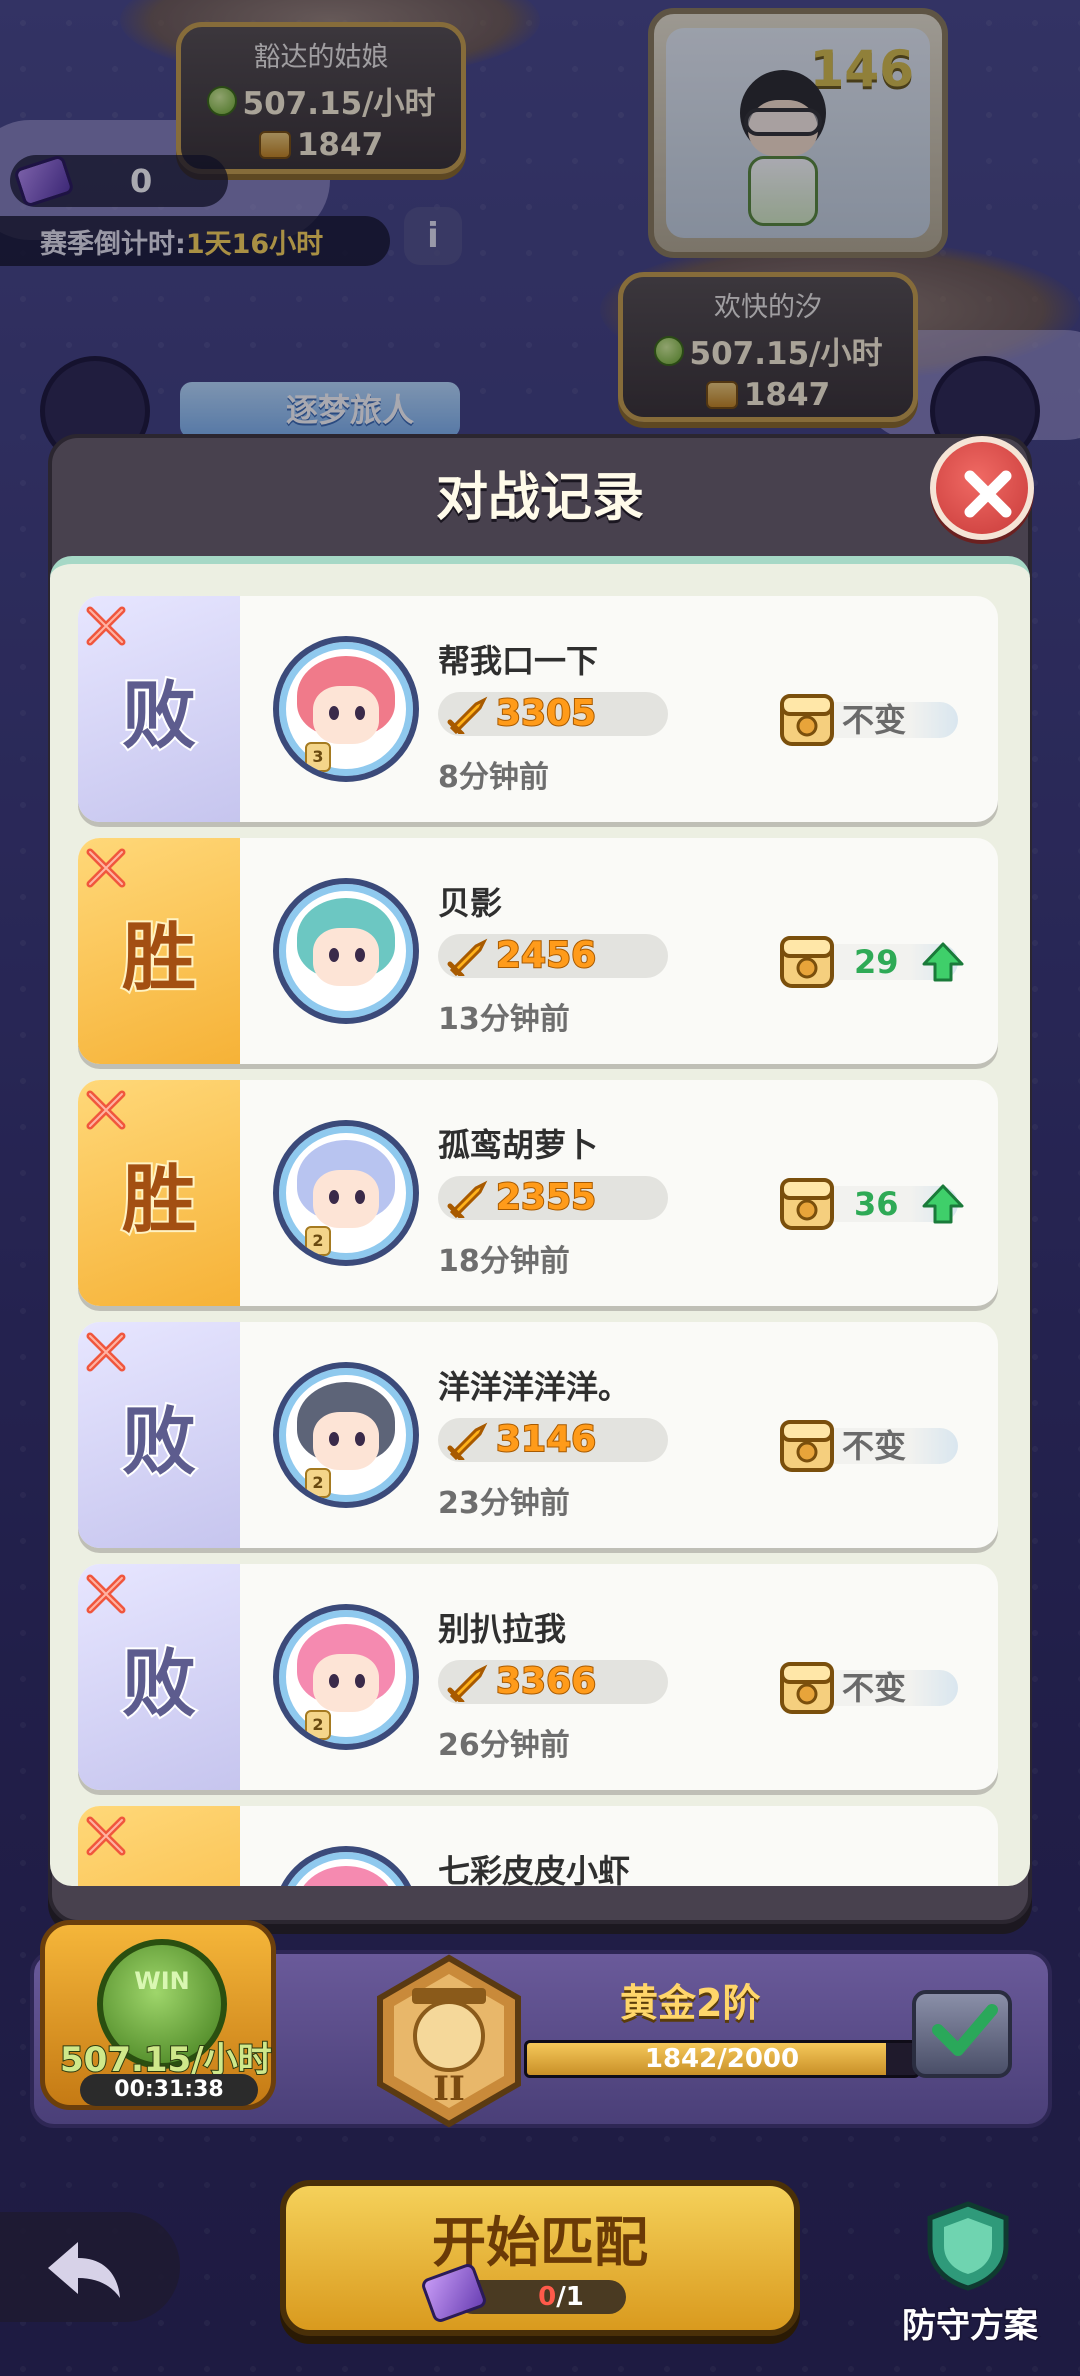  I want to click on combat-power: 2355, so click(553, 1198).